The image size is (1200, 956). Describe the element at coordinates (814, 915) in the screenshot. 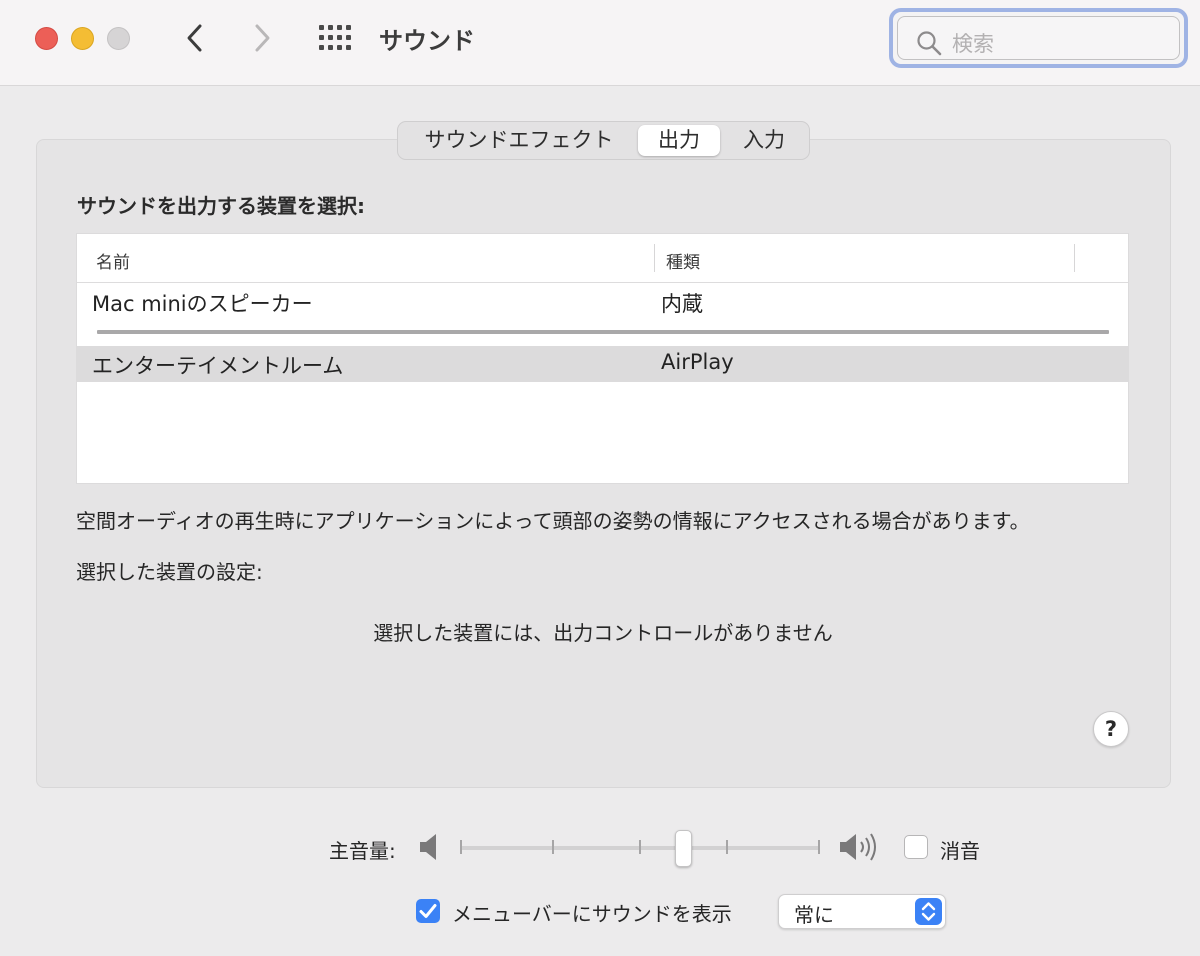

I see `popup-value: 常に` at that location.